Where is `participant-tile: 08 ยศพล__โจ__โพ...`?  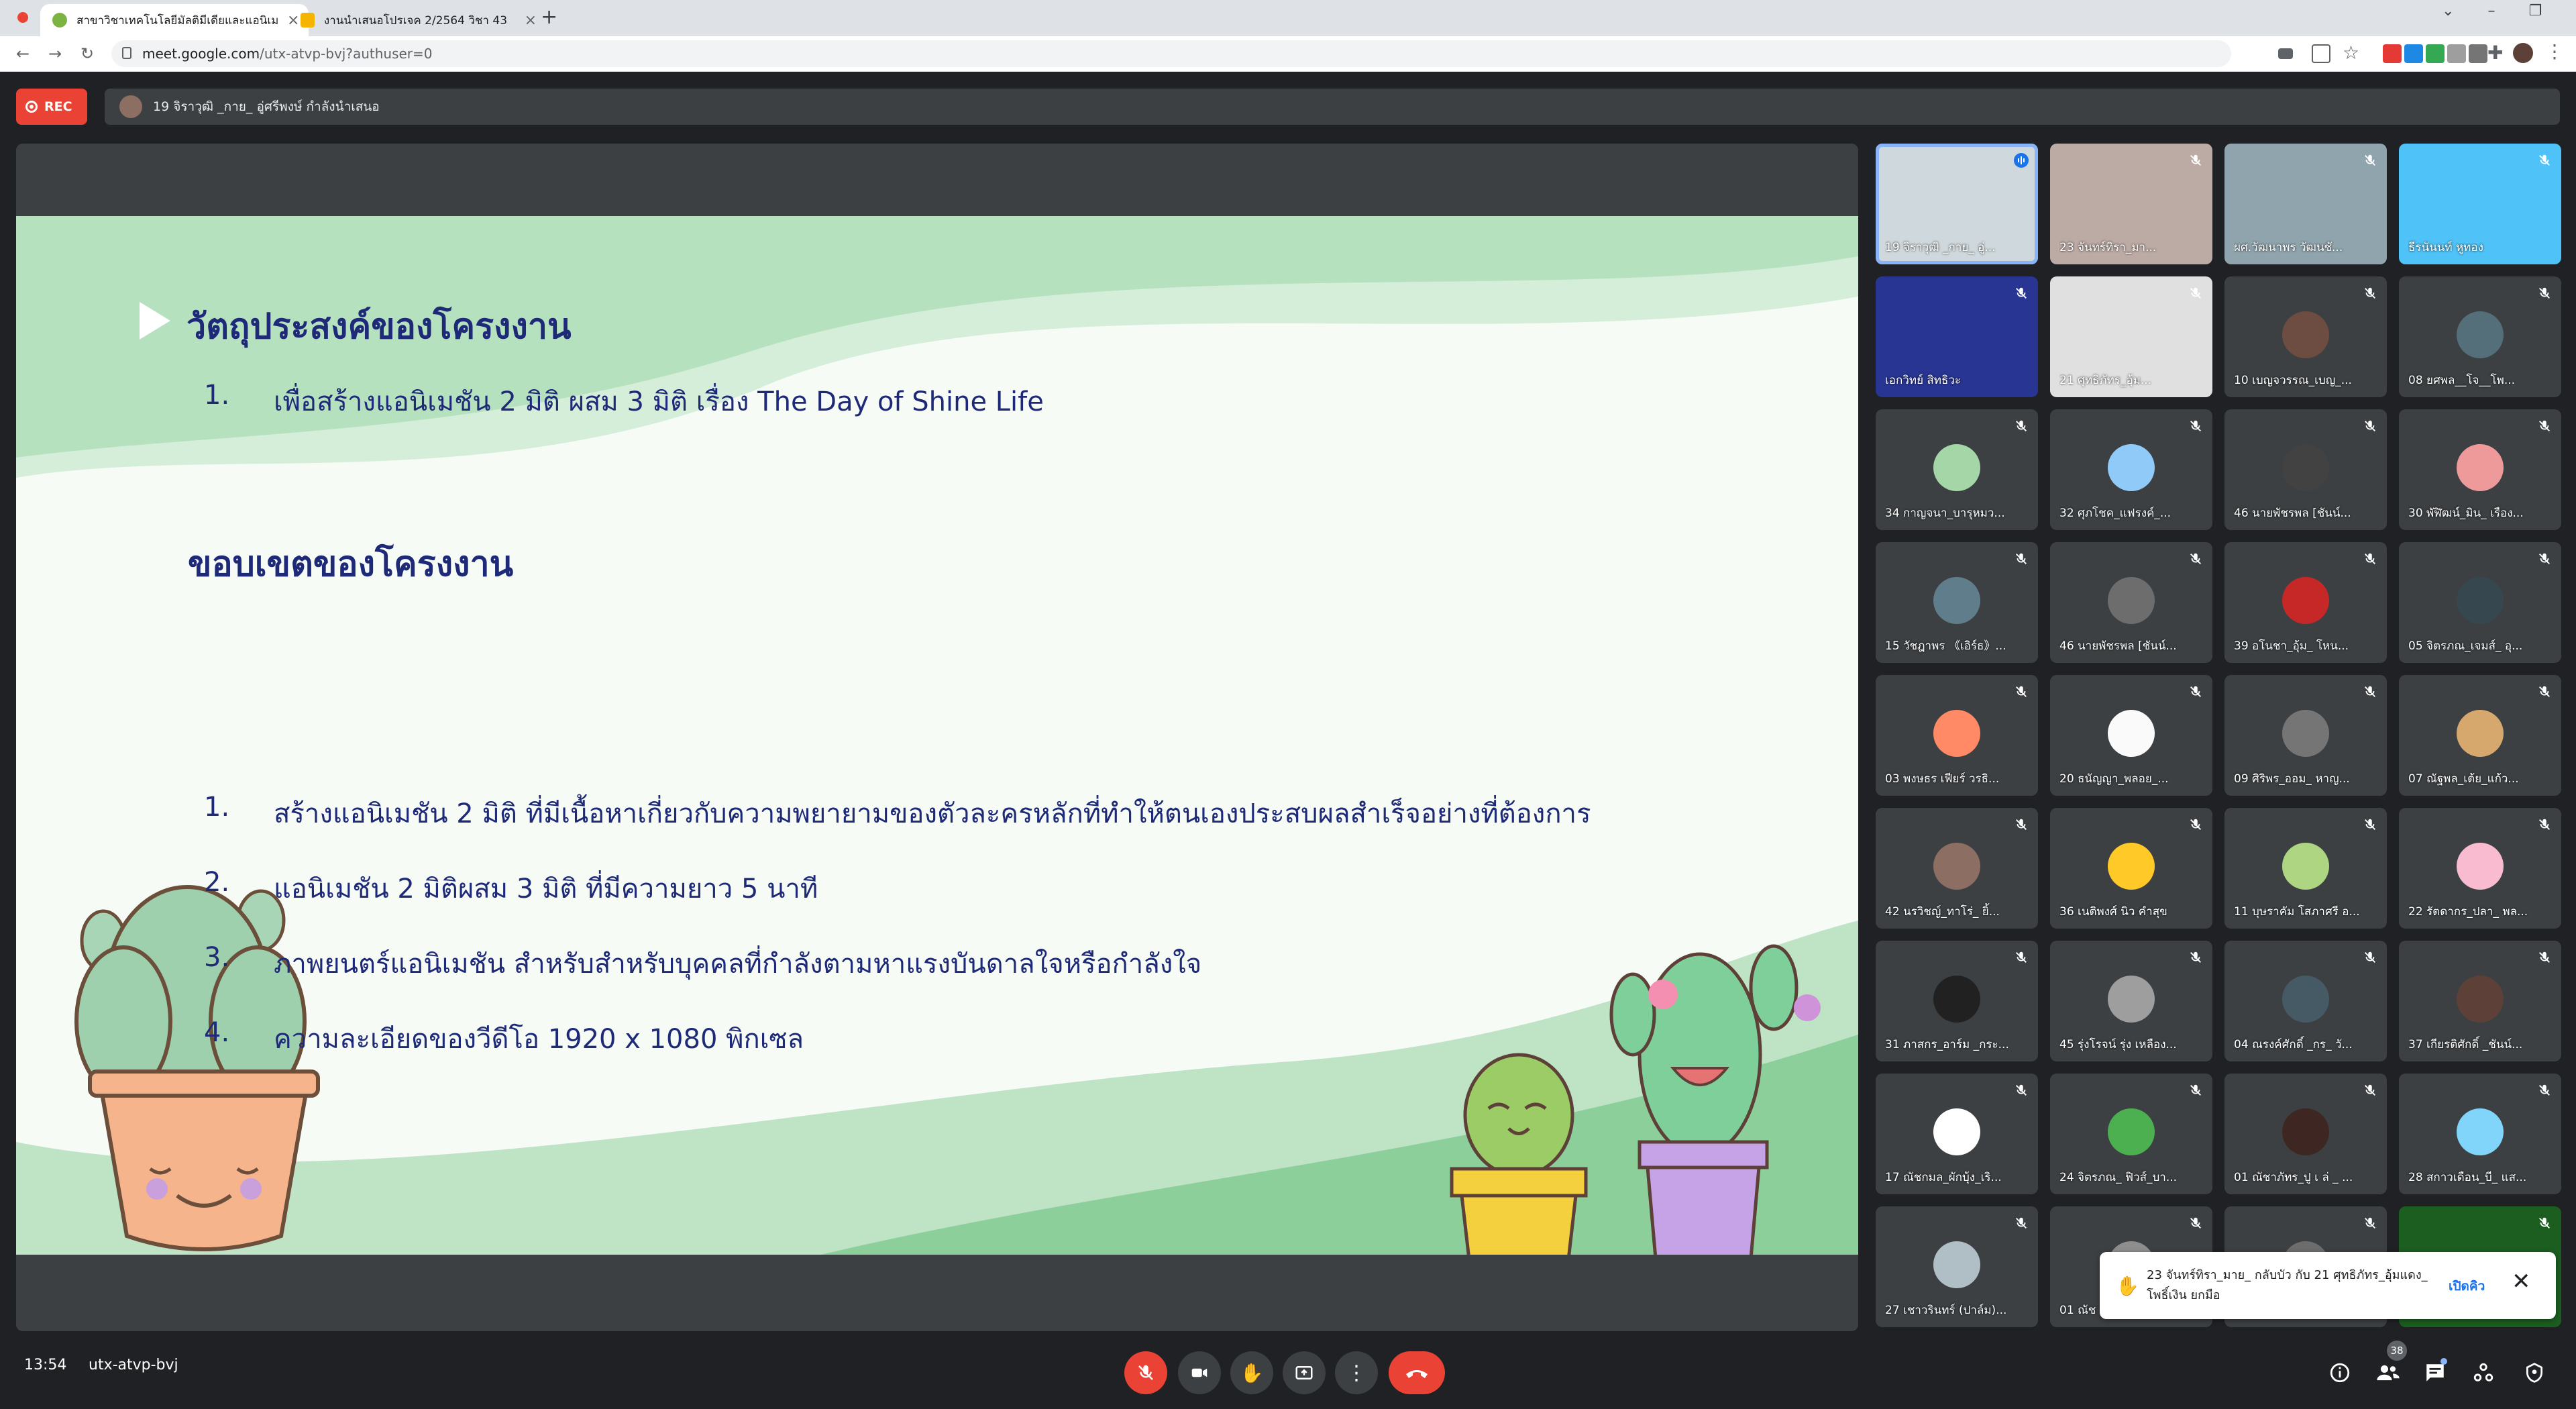 participant-tile: 08 ยศพล__โจ__โพ... is located at coordinates (2480, 336).